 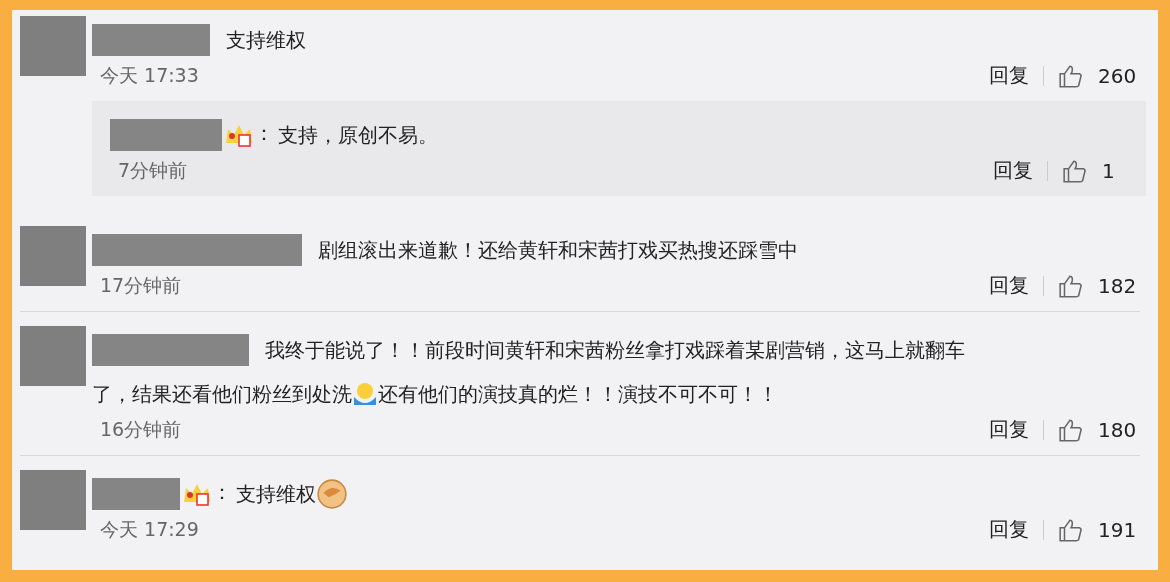 What do you see at coordinates (140, 429) in the screenshot?
I see `comment-time: 16分钟前` at bounding box center [140, 429].